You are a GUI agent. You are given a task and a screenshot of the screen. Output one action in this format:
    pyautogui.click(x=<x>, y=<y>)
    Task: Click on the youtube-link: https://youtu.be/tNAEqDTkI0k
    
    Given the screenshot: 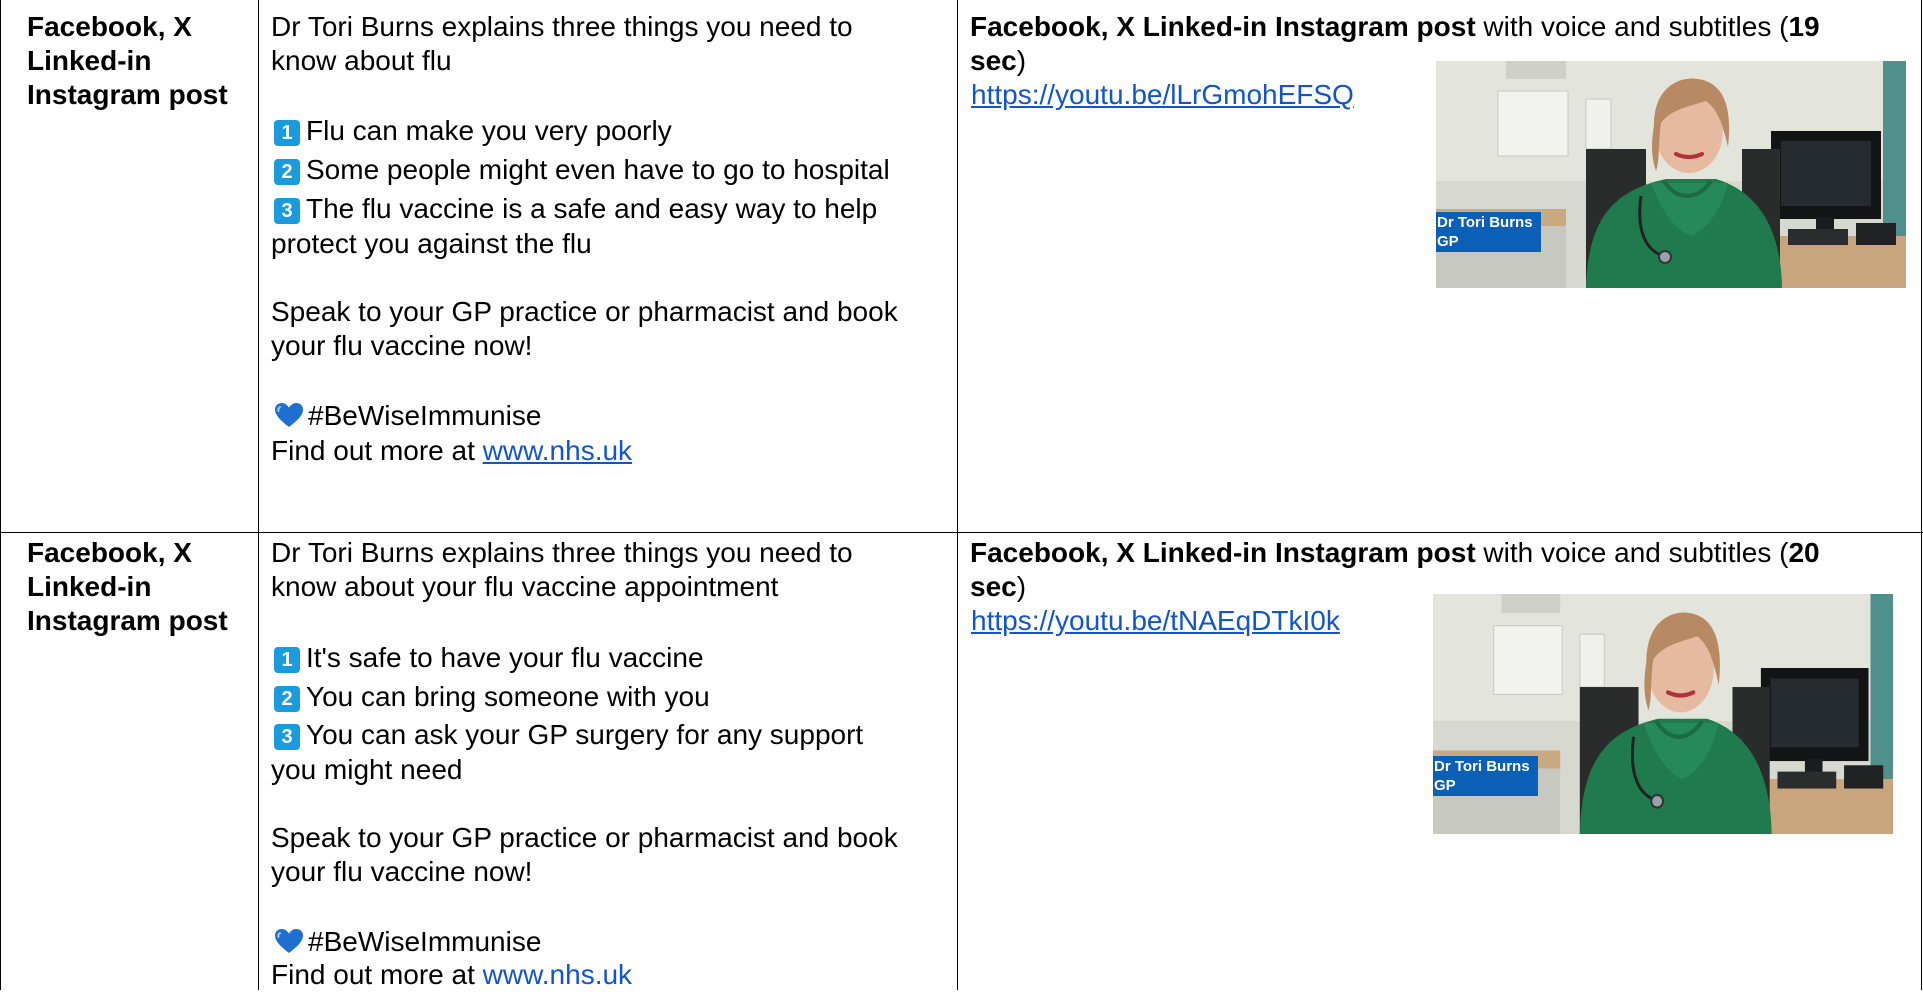 What is the action you would take?
    pyautogui.click(x=1155, y=620)
    